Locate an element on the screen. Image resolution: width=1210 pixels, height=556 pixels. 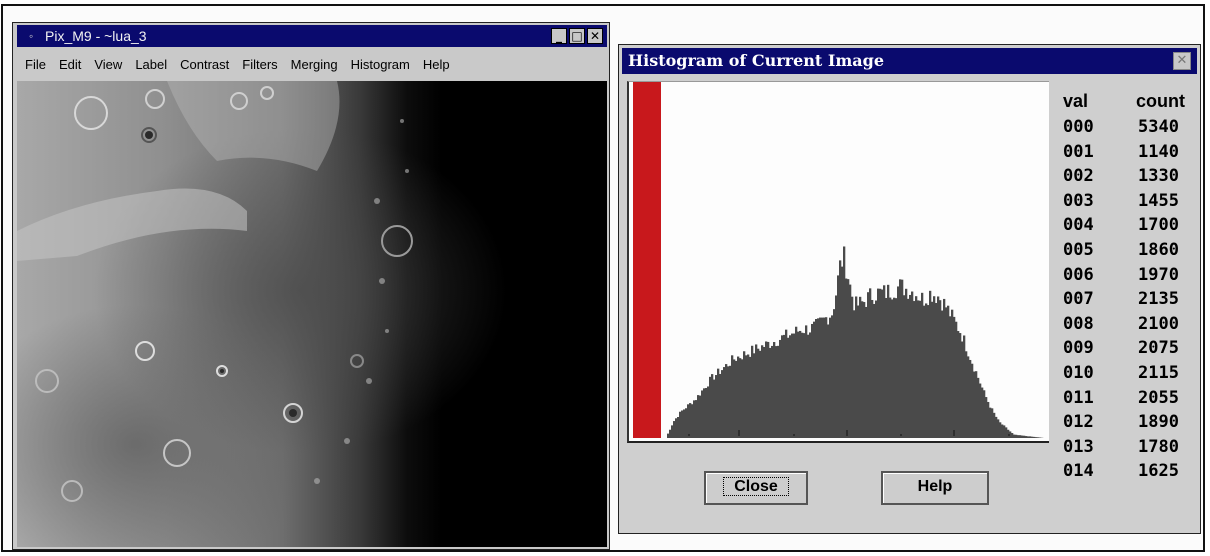
row-count: 1700 is located at coordinates (1158, 225).